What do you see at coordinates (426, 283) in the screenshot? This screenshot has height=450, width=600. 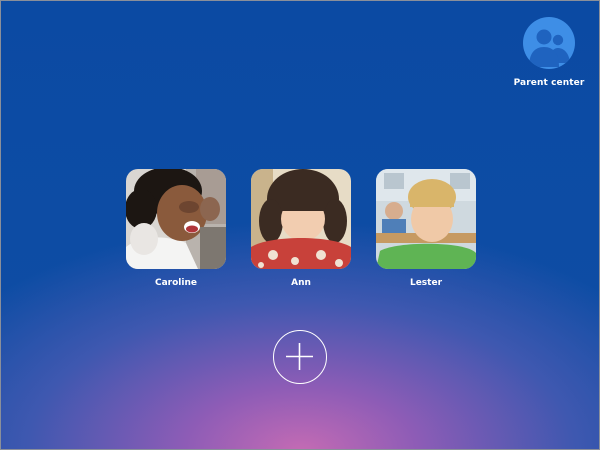 I see `profile-name: Lester` at bounding box center [426, 283].